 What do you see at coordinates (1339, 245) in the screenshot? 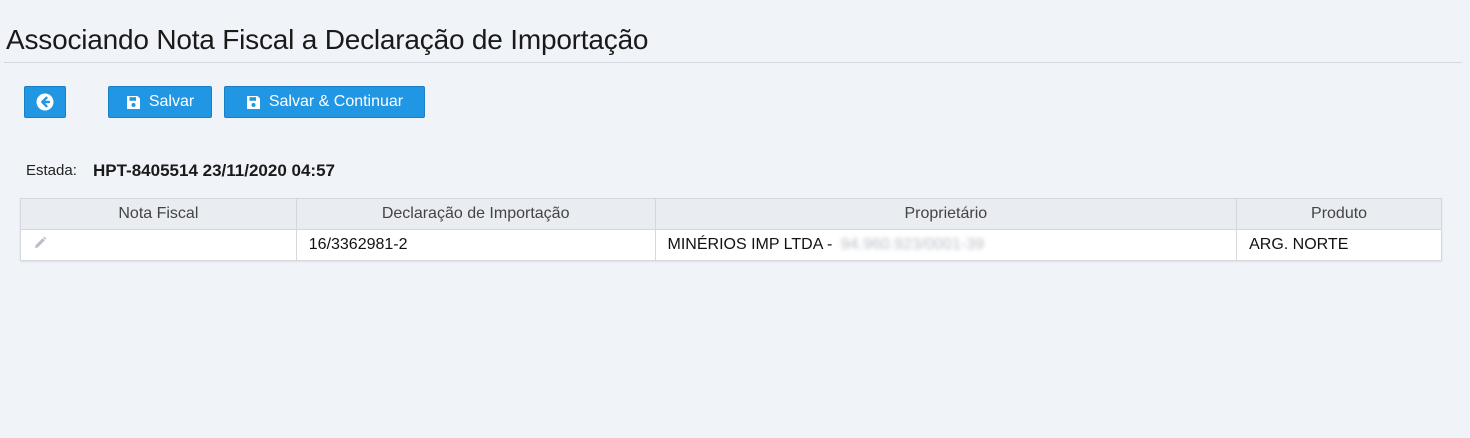
I see `cell-produto: ARG. NORTE` at bounding box center [1339, 245].